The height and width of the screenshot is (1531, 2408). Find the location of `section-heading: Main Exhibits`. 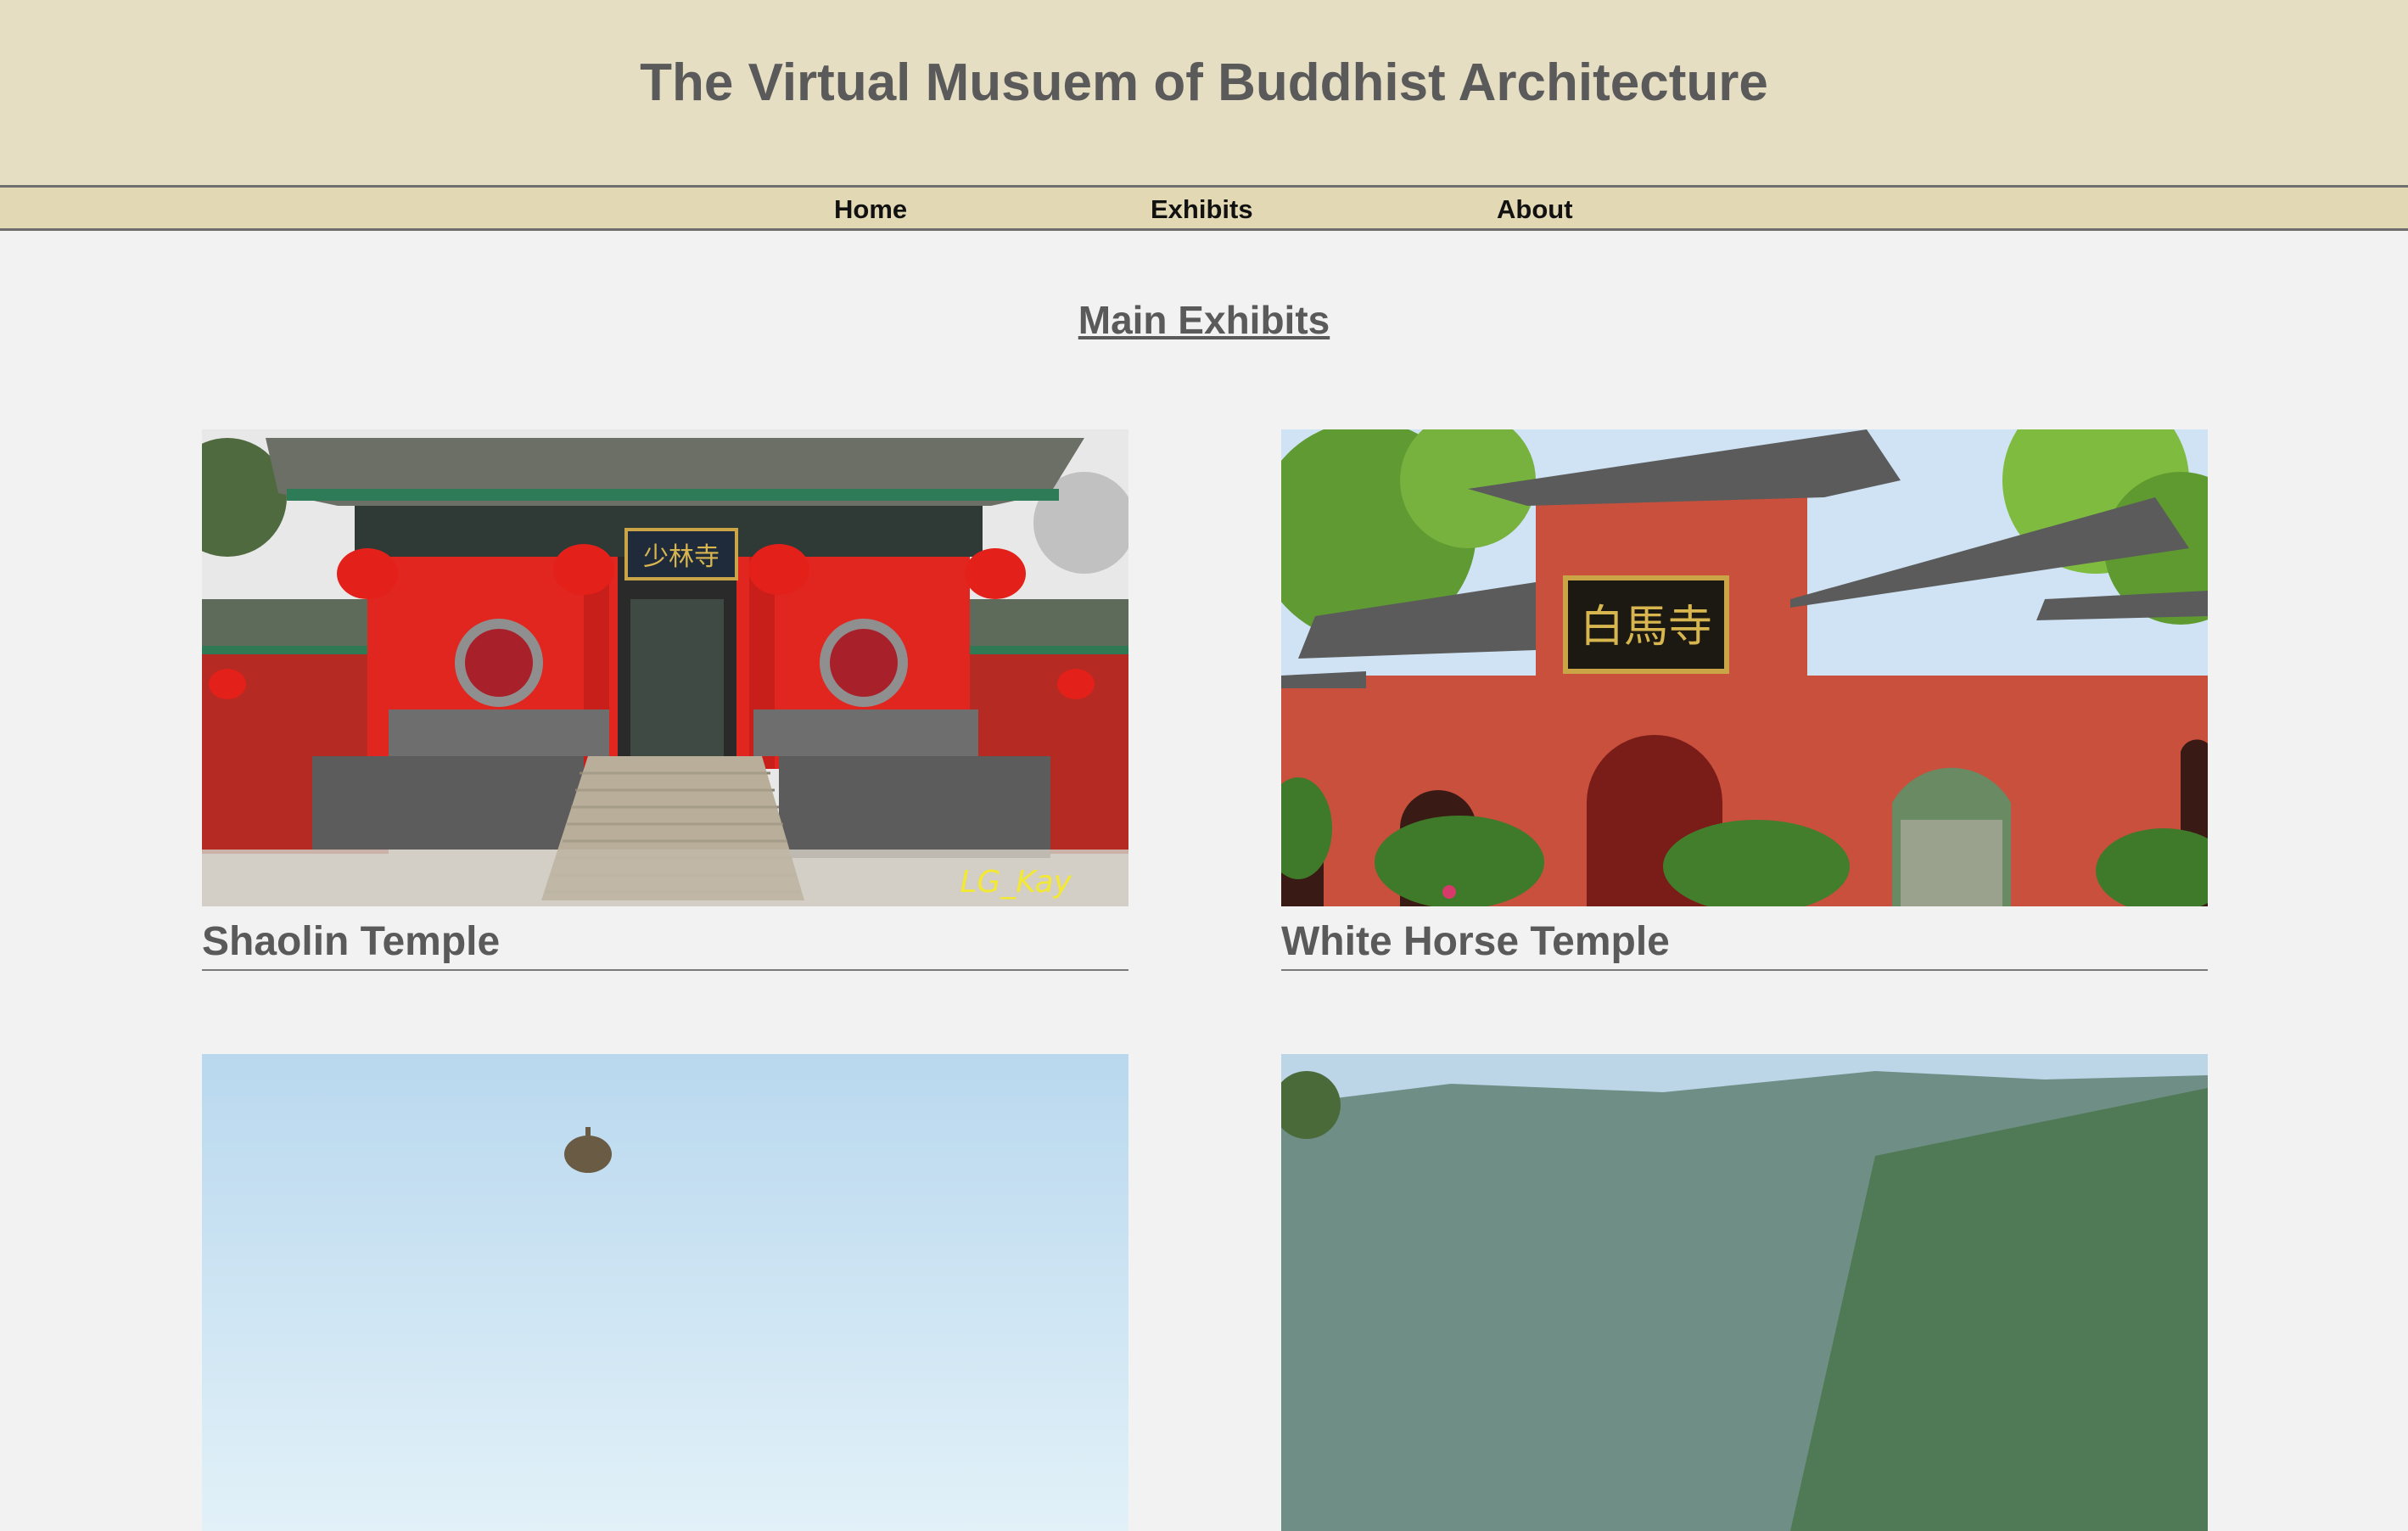

section-heading: Main Exhibits is located at coordinates (1204, 320).